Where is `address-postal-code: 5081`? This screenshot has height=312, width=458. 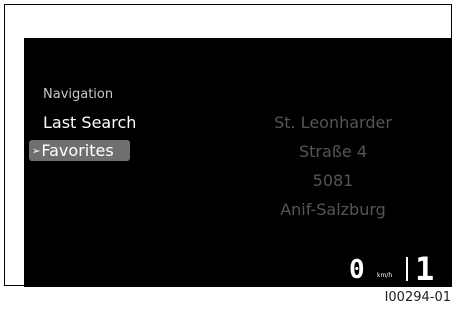
address-postal-code: 5081 is located at coordinates (333, 180).